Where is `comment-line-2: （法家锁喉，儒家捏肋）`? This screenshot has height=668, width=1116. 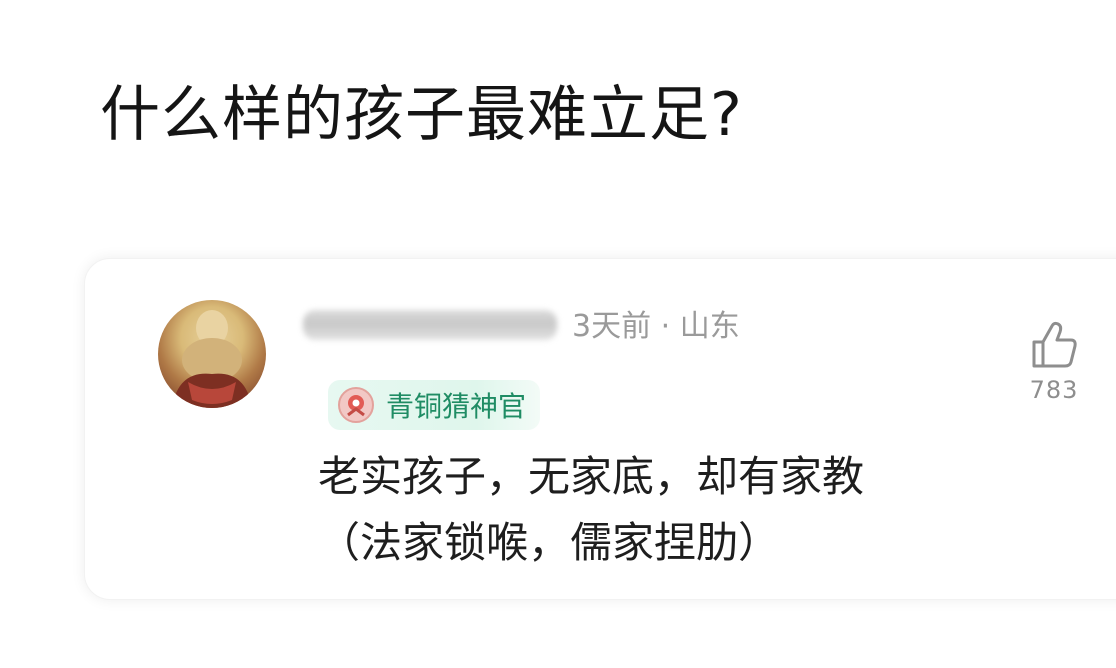 comment-line-2: （法家锁喉，儒家捏肋） is located at coordinates (549, 542).